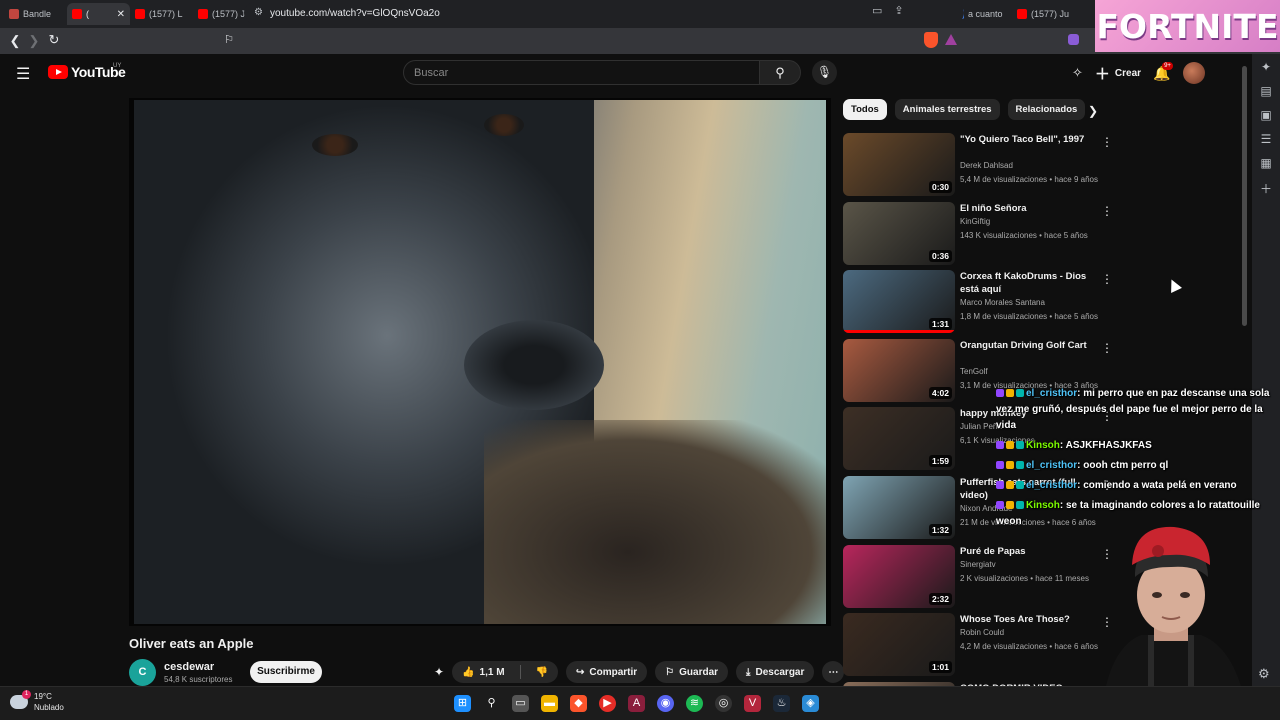  I want to click on filter-chip: Relacionados, so click(1046, 109).